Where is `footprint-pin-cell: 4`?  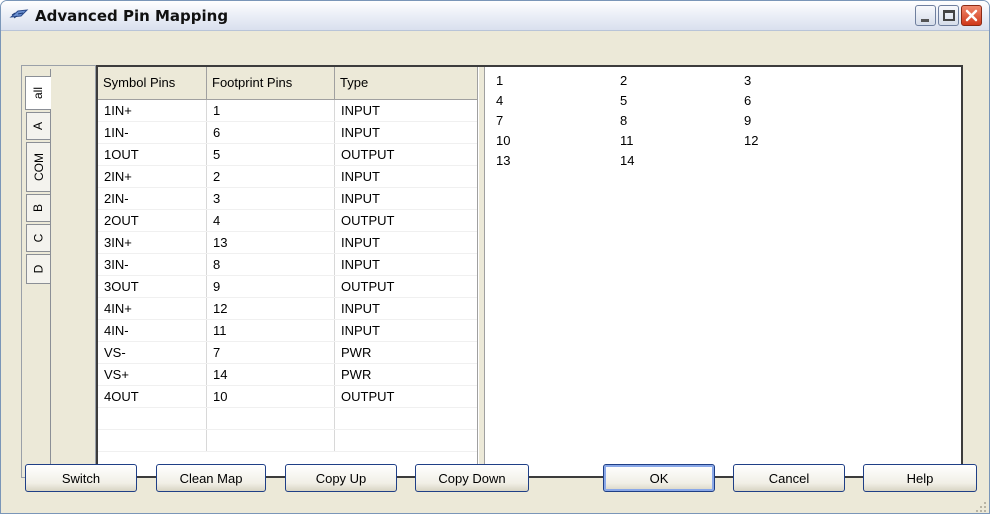
footprint-pin-cell: 4 is located at coordinates (271, 220).